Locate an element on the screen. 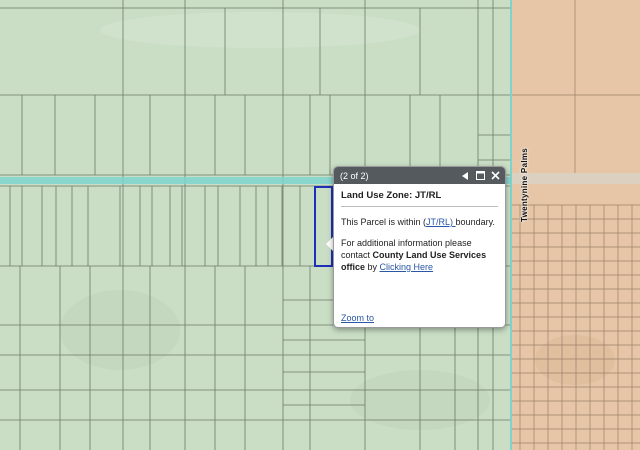 The image size is (640, 450). close-icon is located at coordinates (495, 176).